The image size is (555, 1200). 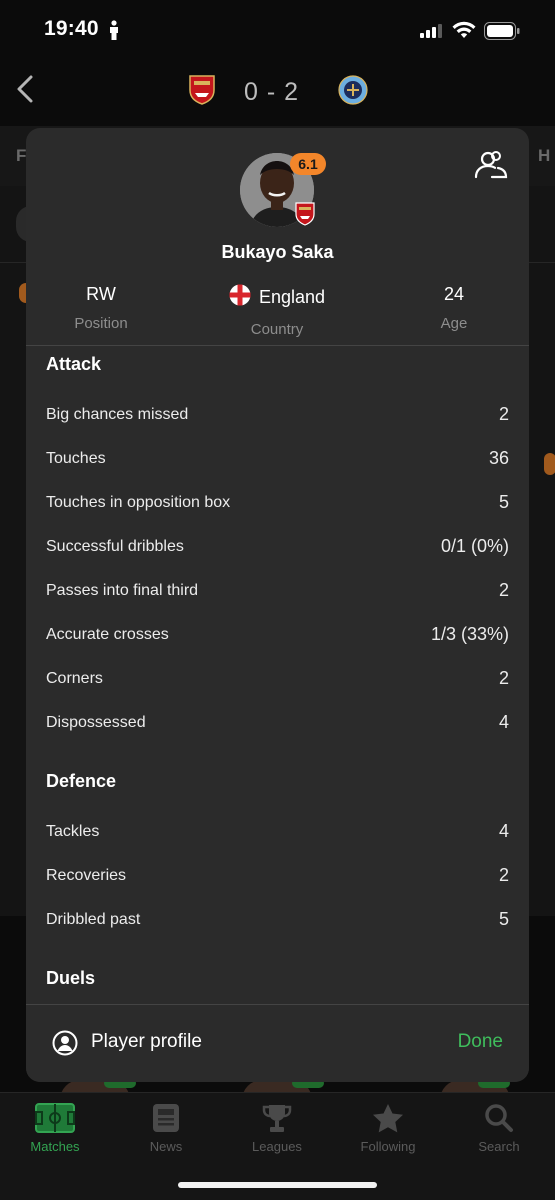 What do you see at coordinates (498, 458) in the screenshot?
I see `stat-value: 36` at bounding box center [498, 458].